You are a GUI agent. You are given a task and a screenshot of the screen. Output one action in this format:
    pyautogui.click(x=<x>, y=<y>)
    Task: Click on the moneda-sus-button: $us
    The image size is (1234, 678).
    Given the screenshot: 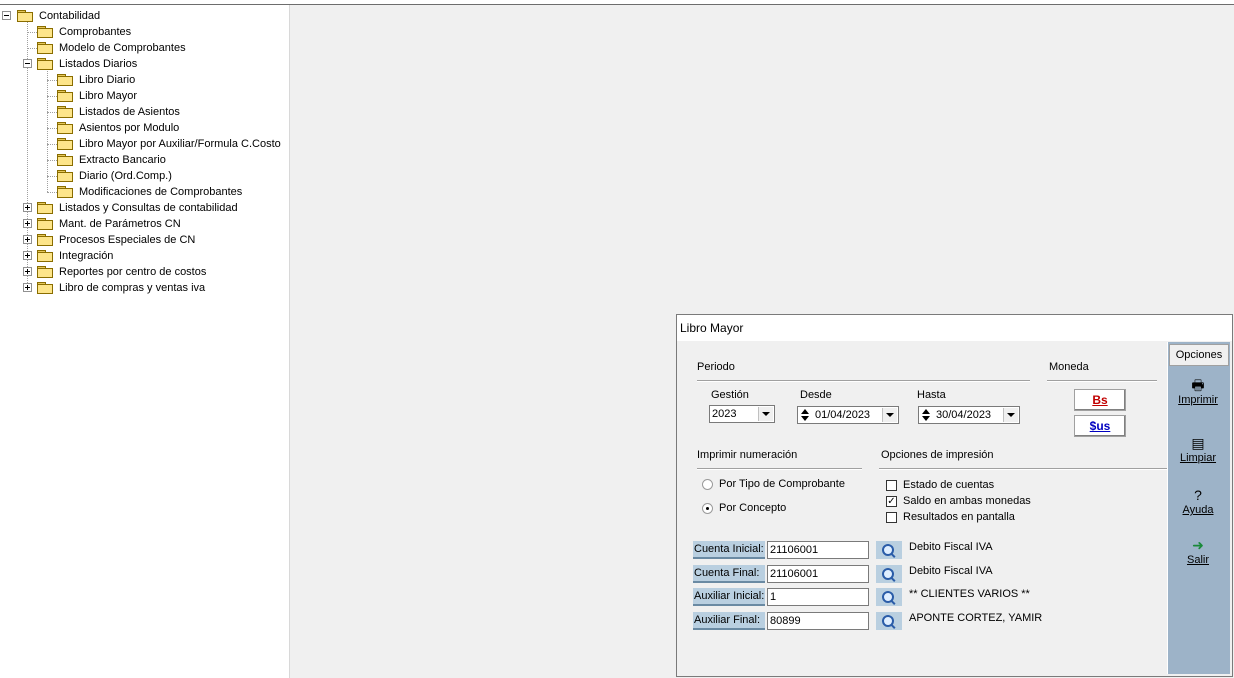 What is the action you would take?
    pyautogui.click(x=1100, y=426)
    